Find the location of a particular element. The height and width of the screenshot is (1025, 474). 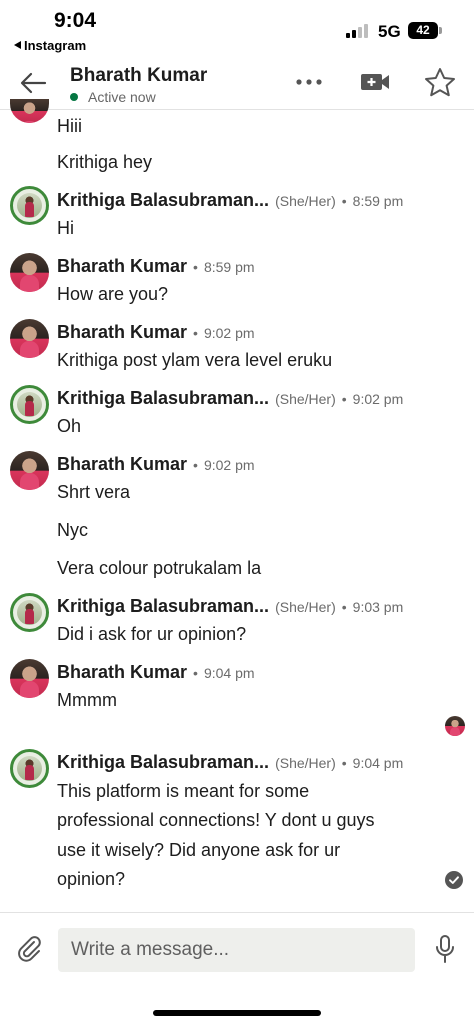

back-to-app-link: Instagram is located at coordinates (50, 45).